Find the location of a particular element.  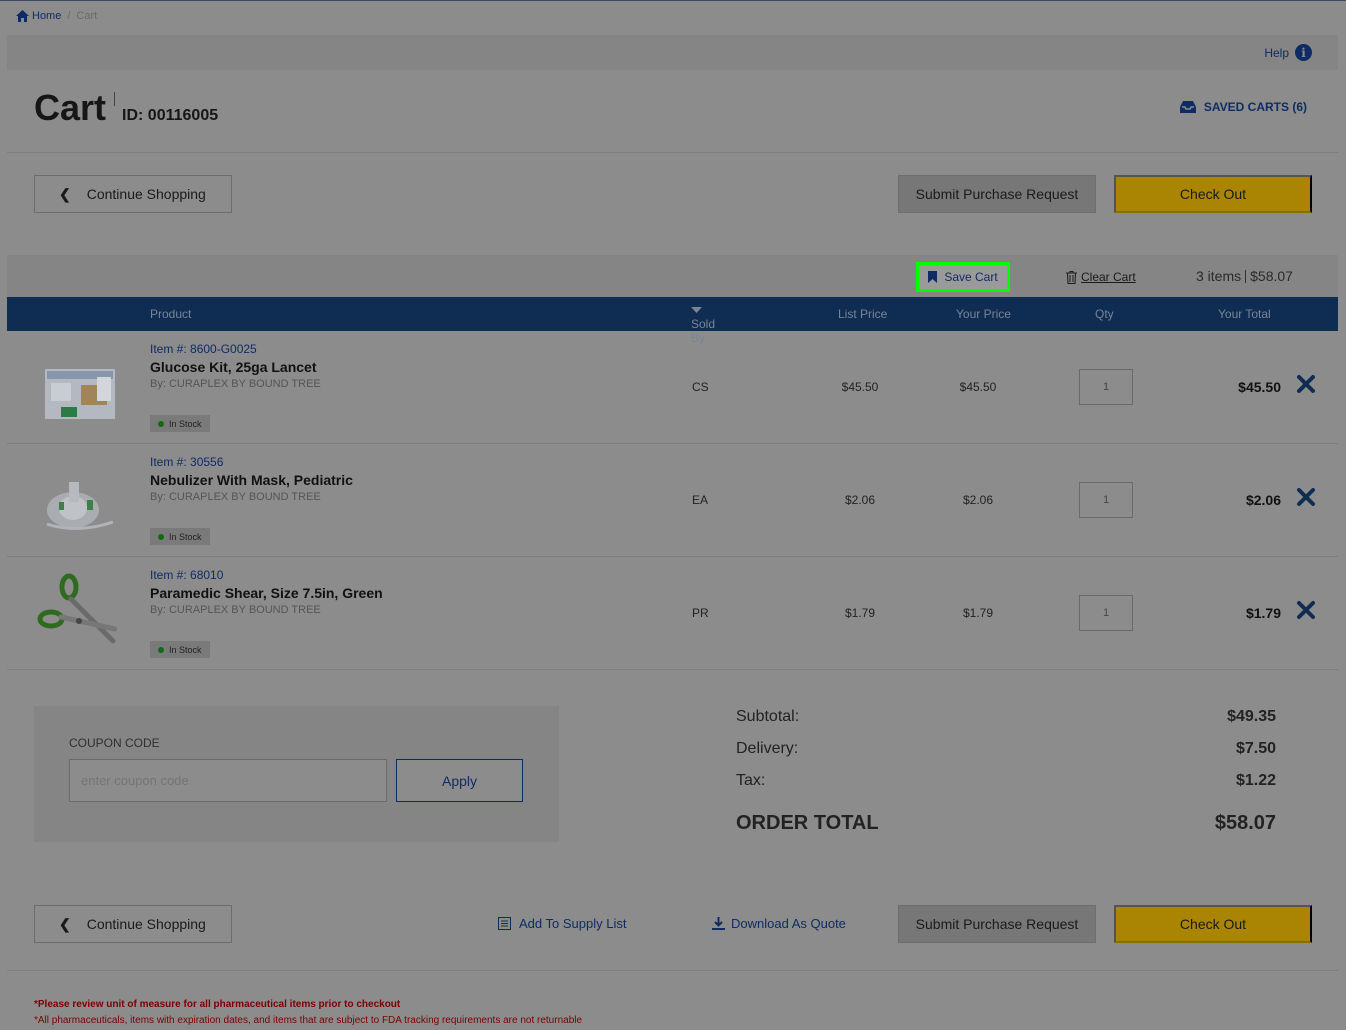

continue-shopping-button-bottom: ❮ Continue Shopping is located at coordinates (133, 924).